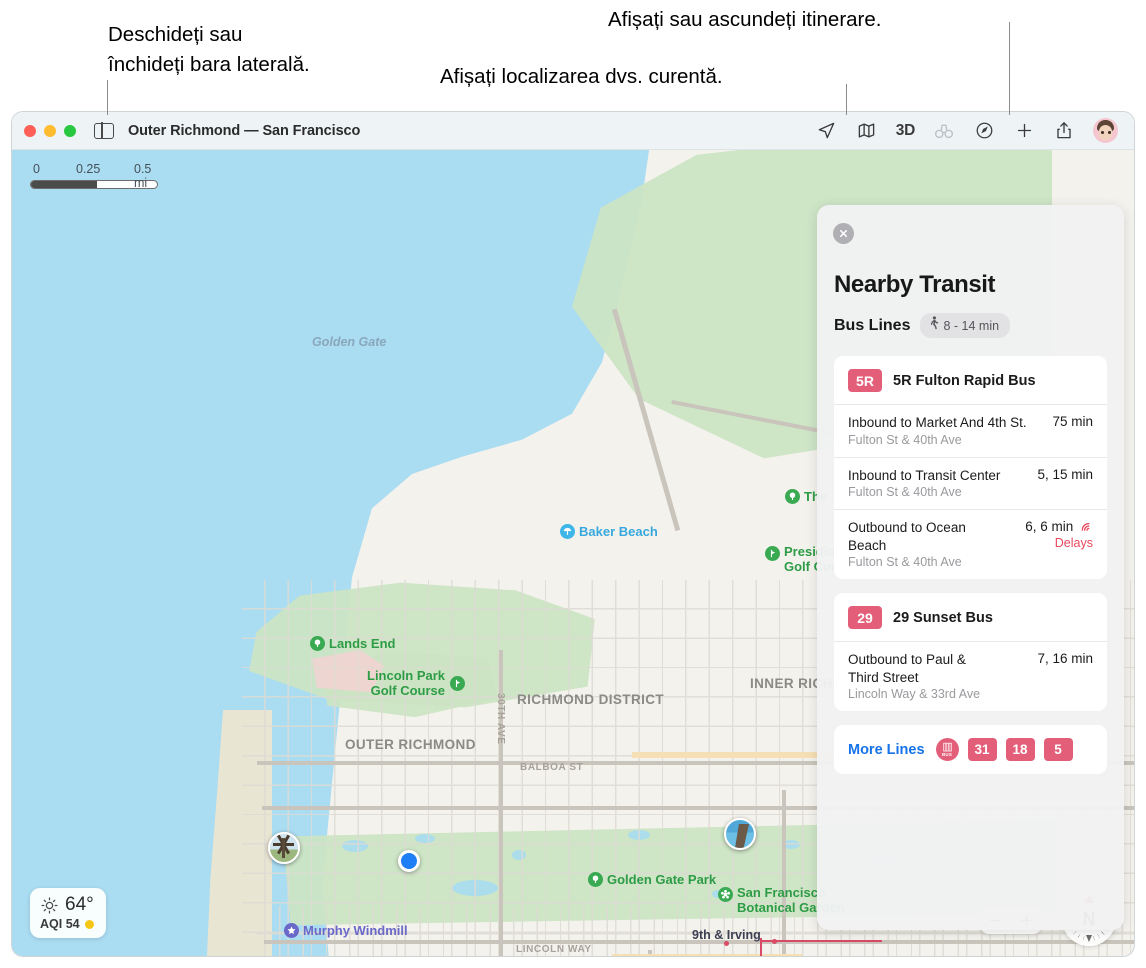 Image resolution: width=1146 pixels, height=968 pixels. What do you see at coordinates (291, 930) in the screenshot?
I see `landmark-star-icon` at bounding box center [291, 930].